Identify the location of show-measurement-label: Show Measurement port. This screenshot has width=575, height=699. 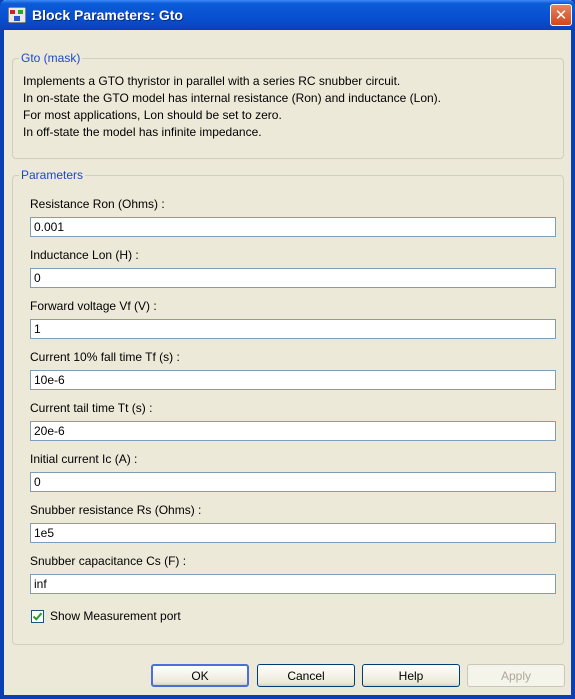
(115, 616).